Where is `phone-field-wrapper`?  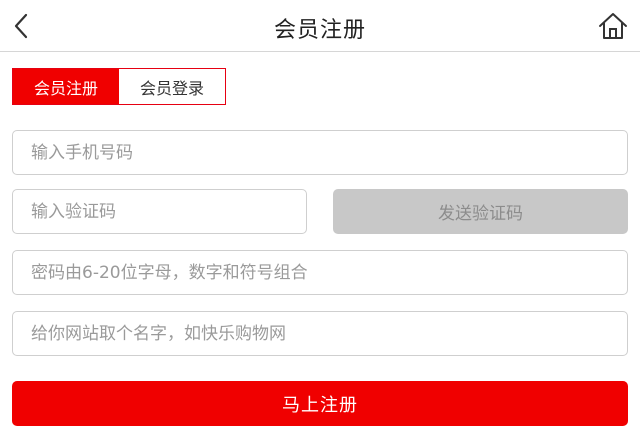
phone-field-wrapper is located at coordinates (320, 152).